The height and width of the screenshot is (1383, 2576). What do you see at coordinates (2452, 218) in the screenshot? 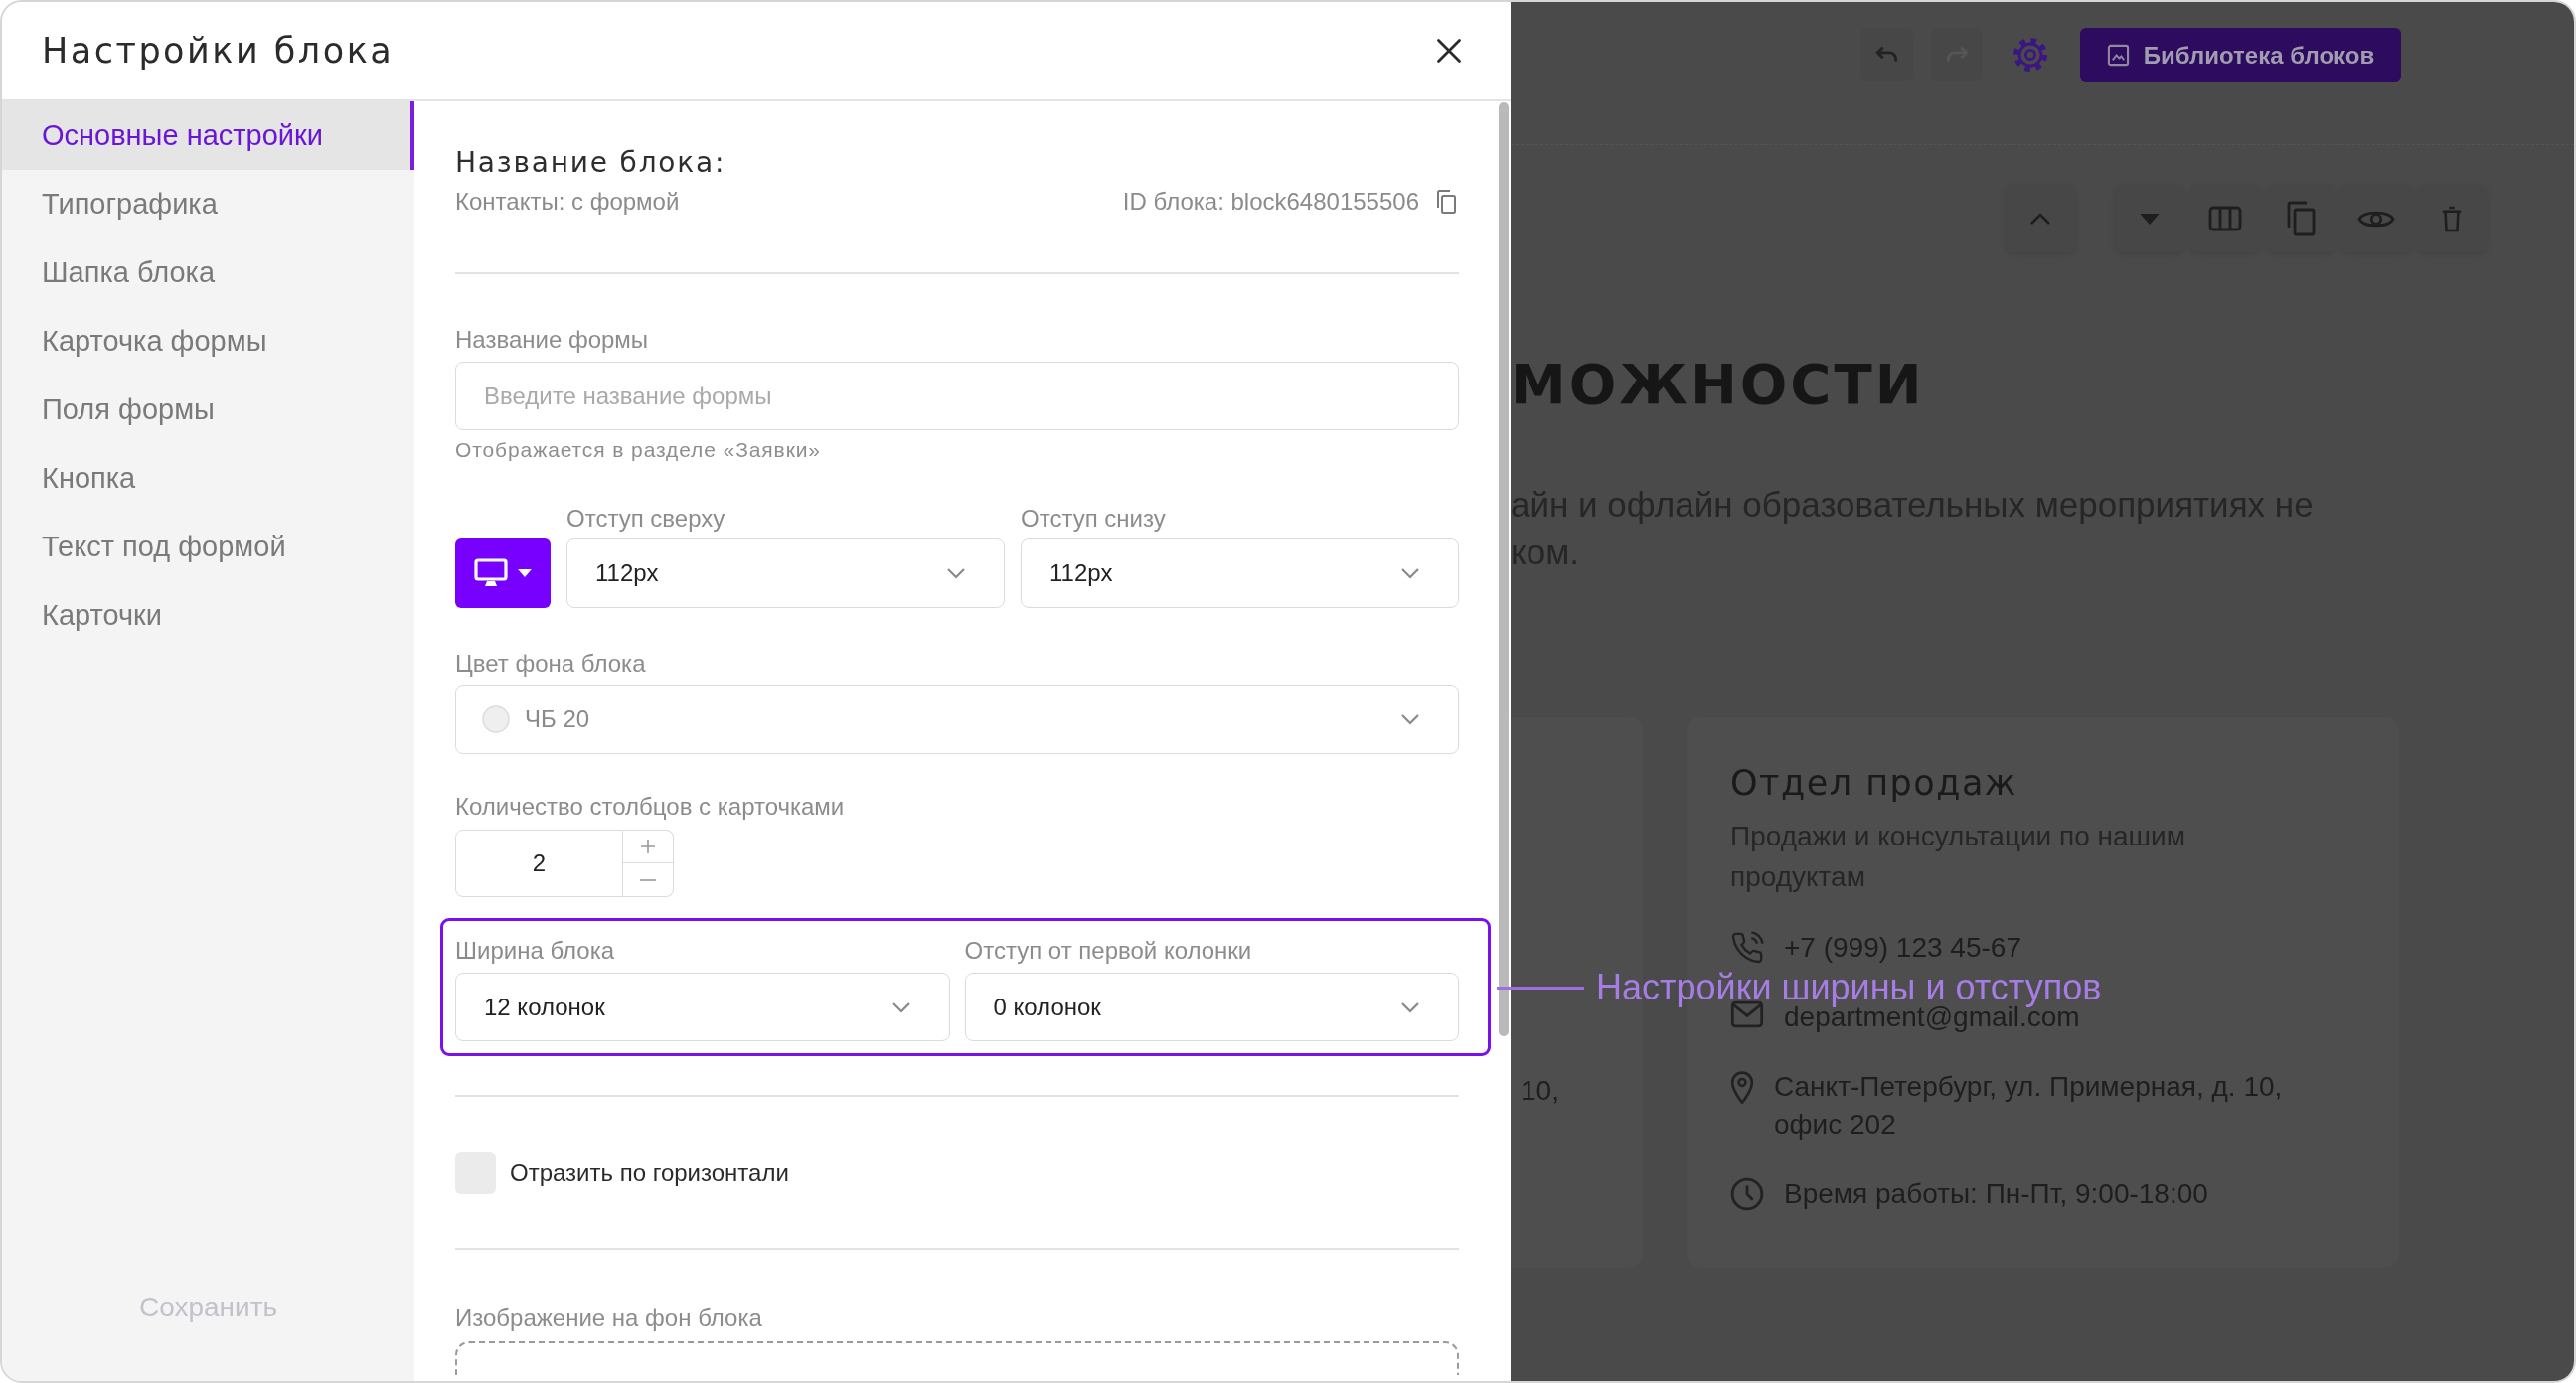
I see `trash-icon` at bounding box center [2452, 218].